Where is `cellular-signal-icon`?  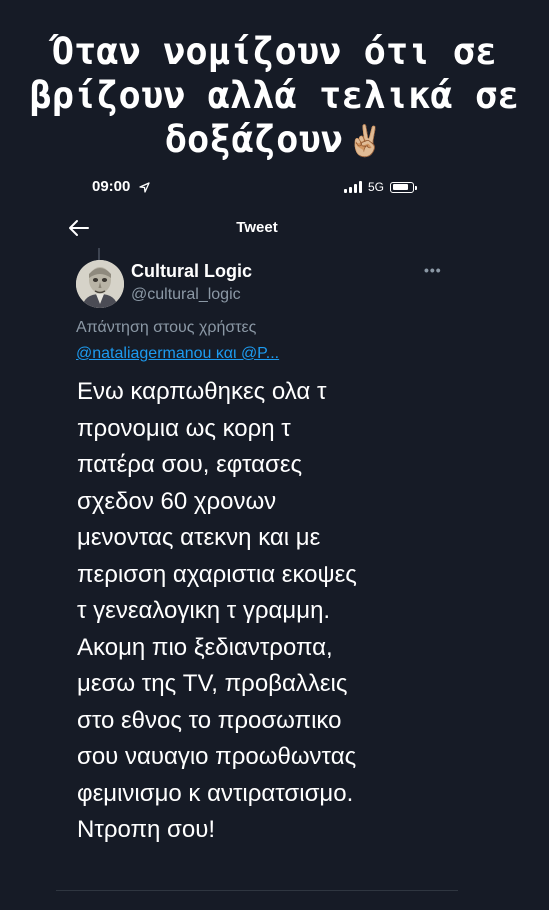 cellular-signal-icon is located at coordinates (353, 187).